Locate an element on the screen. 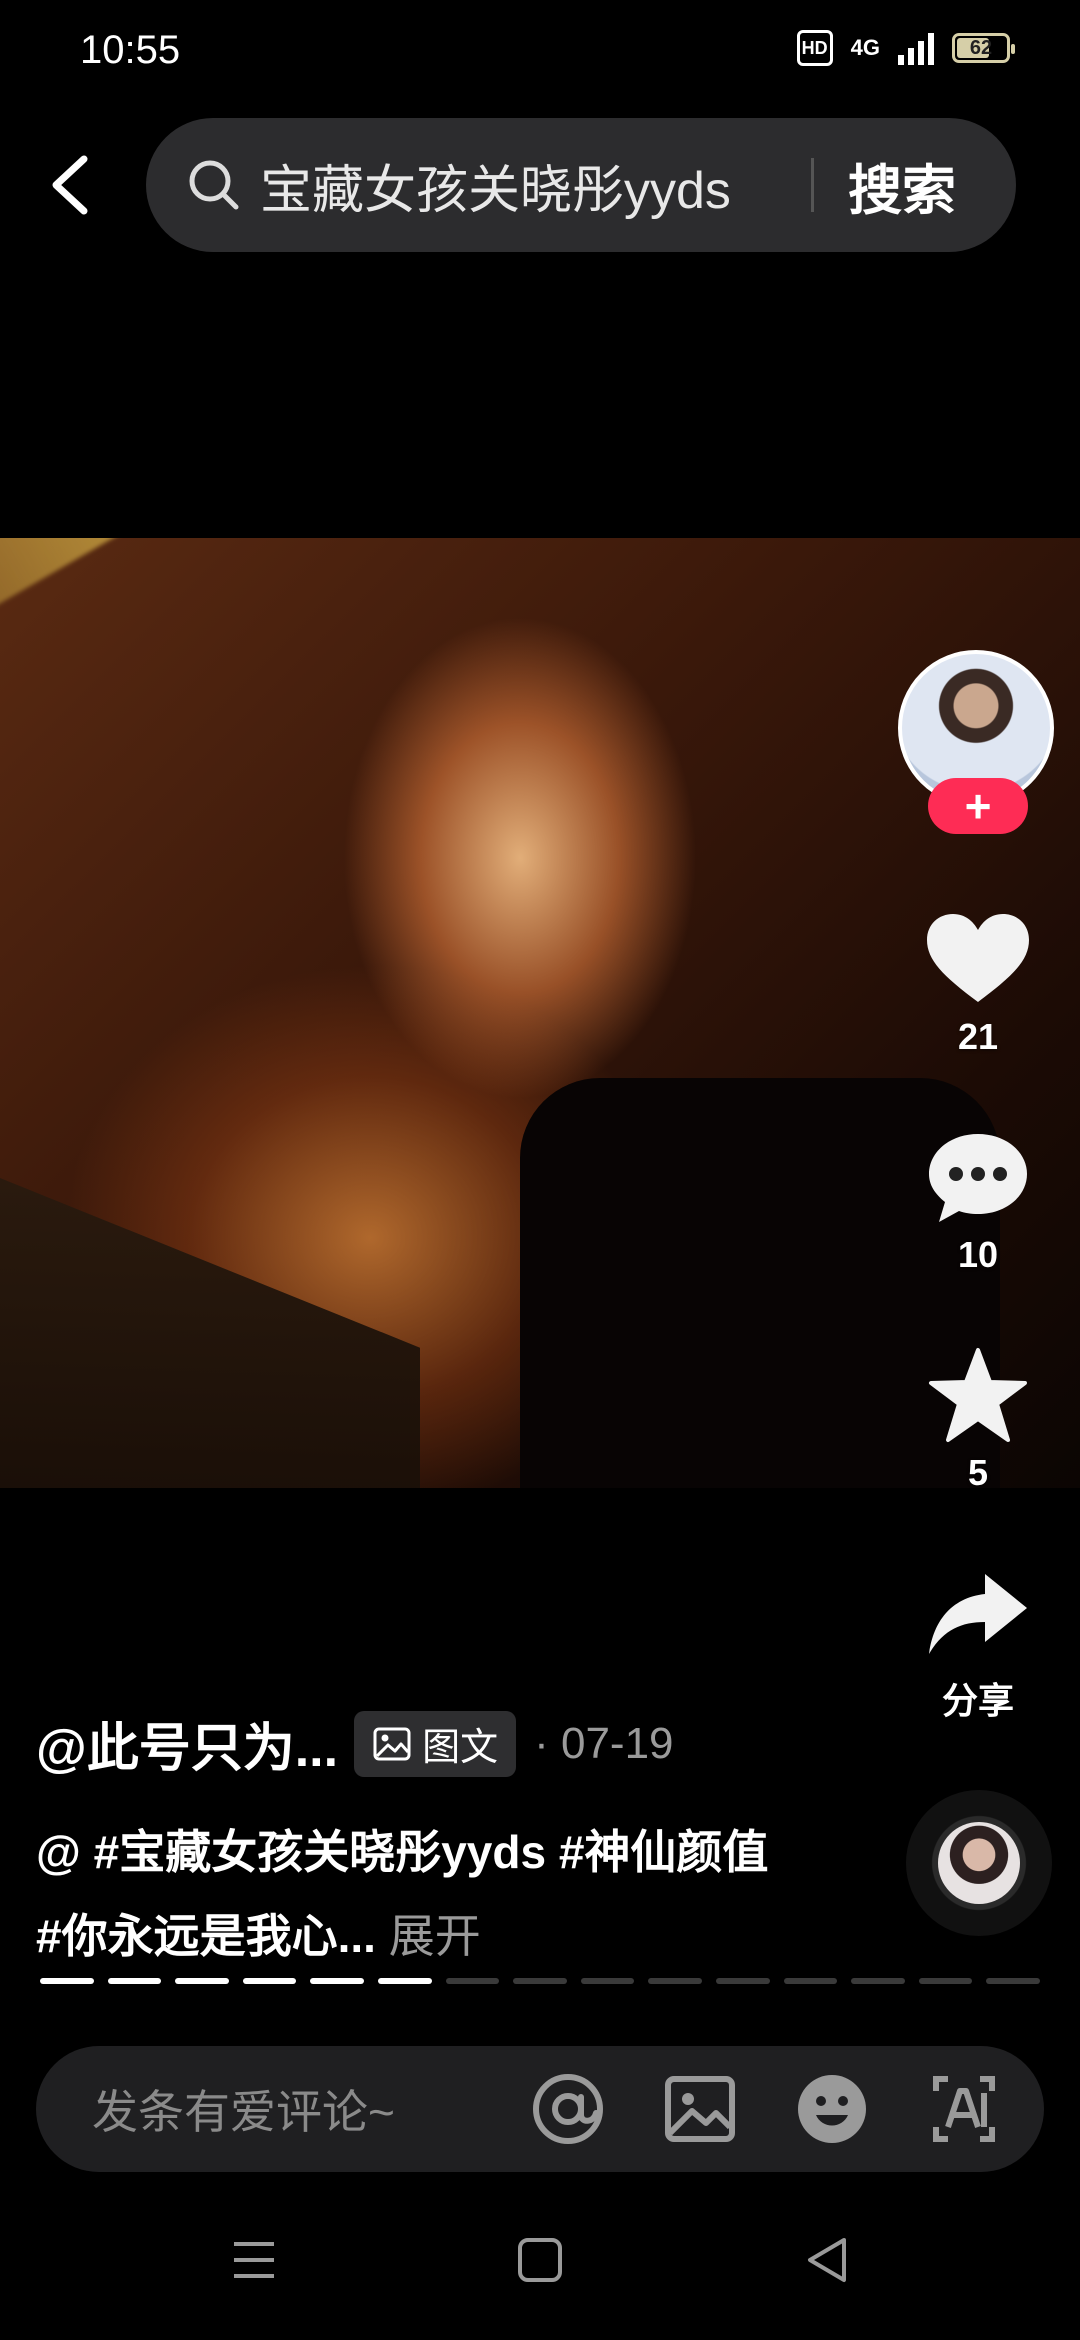  star-icon is located at coordinates (978, 1395).